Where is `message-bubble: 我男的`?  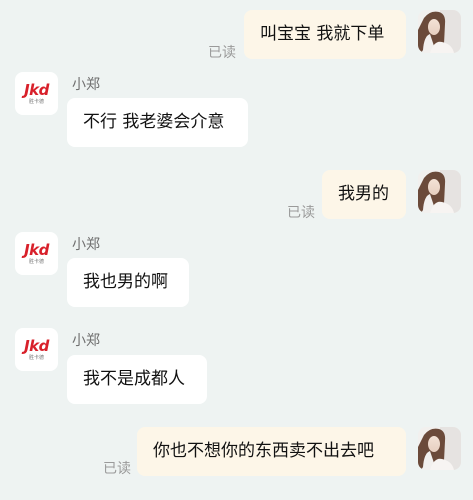 message-bubble: 我男的 is located at coordinates (364, 194).